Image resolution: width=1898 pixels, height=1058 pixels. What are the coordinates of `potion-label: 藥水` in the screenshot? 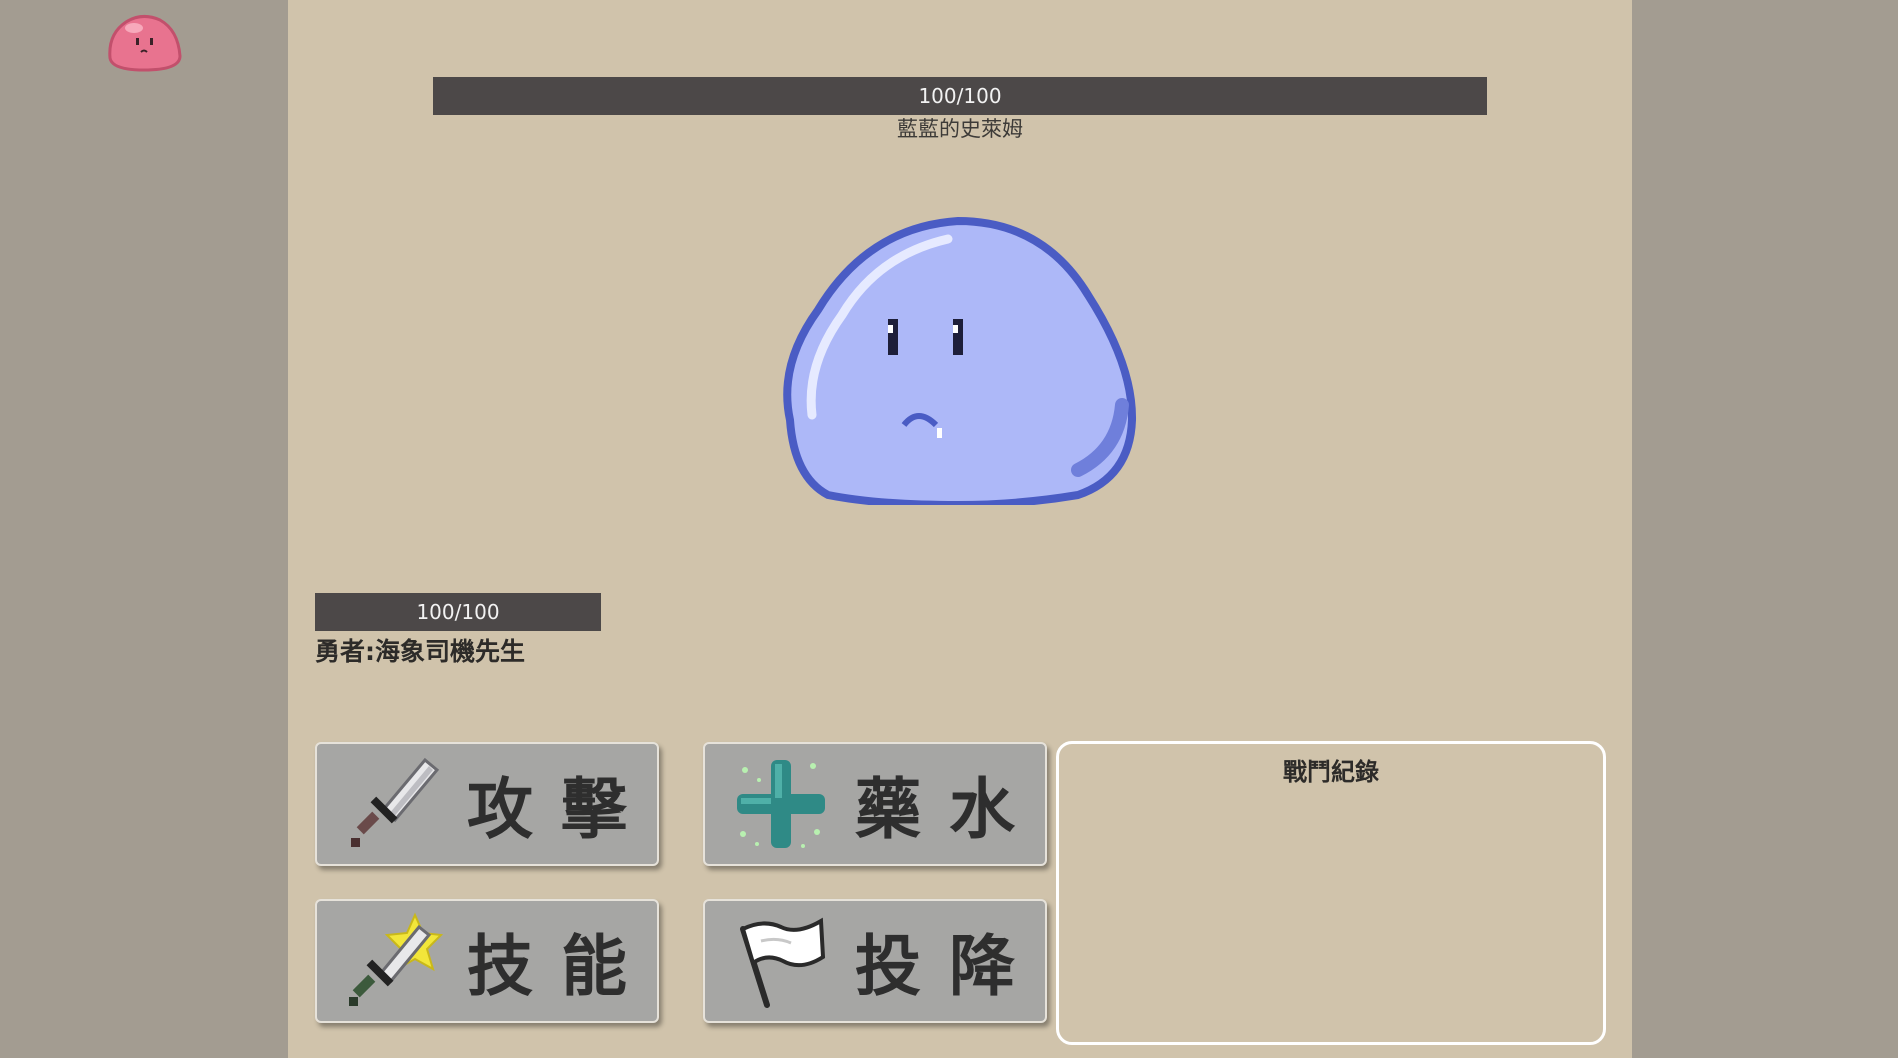 It's located at (949, 809).